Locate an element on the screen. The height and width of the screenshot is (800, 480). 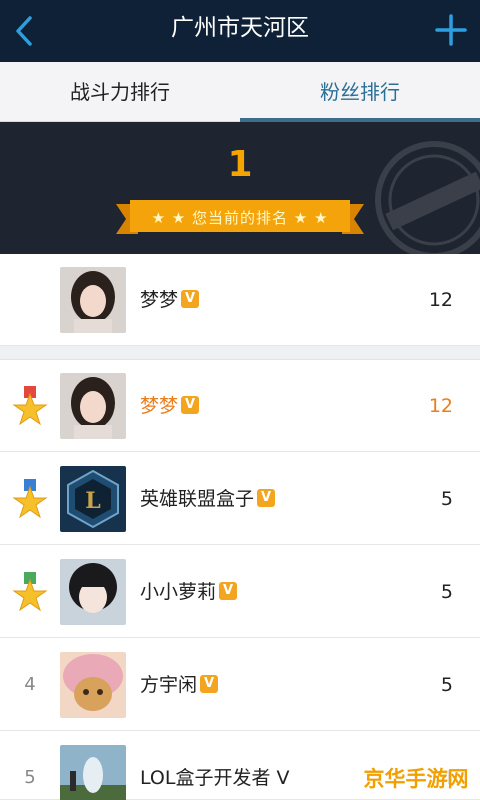
user-name: 英雄联盟盒子 V is located at coordinates (208, 499).